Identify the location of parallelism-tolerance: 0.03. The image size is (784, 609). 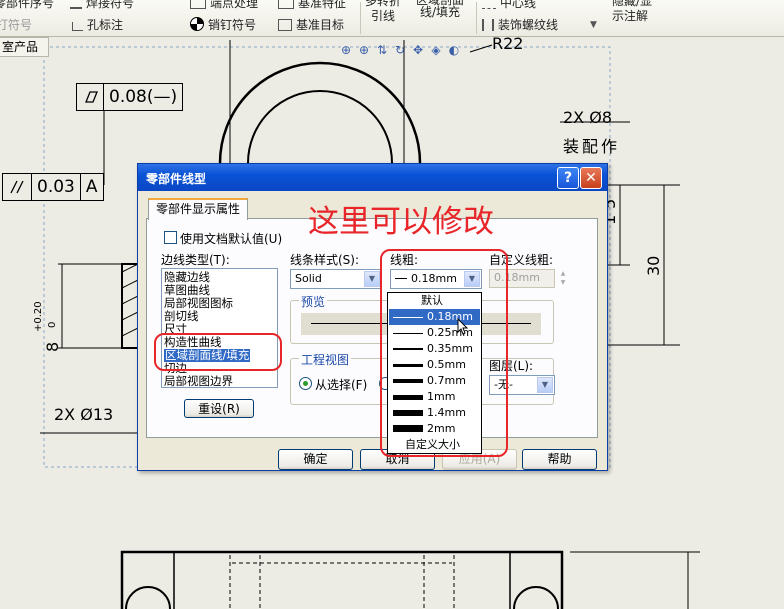
(56, 187).